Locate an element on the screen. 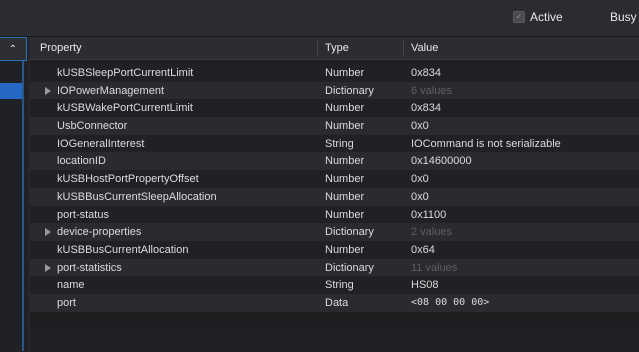  property-cell: kUSBWakePortCurrentLimit is located at coordinates (125, 108).